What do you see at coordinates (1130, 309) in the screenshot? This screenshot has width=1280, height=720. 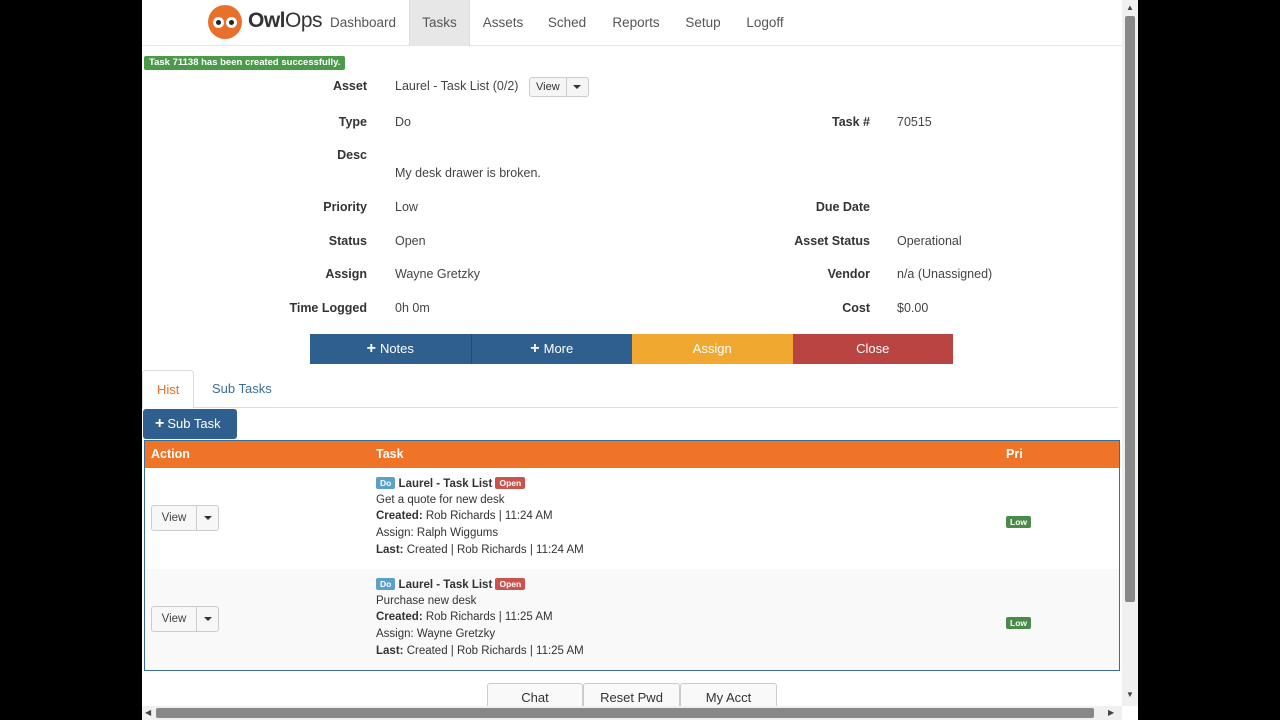 I see `vertical-scroll-thumb` at bounding box center [1130, 309].